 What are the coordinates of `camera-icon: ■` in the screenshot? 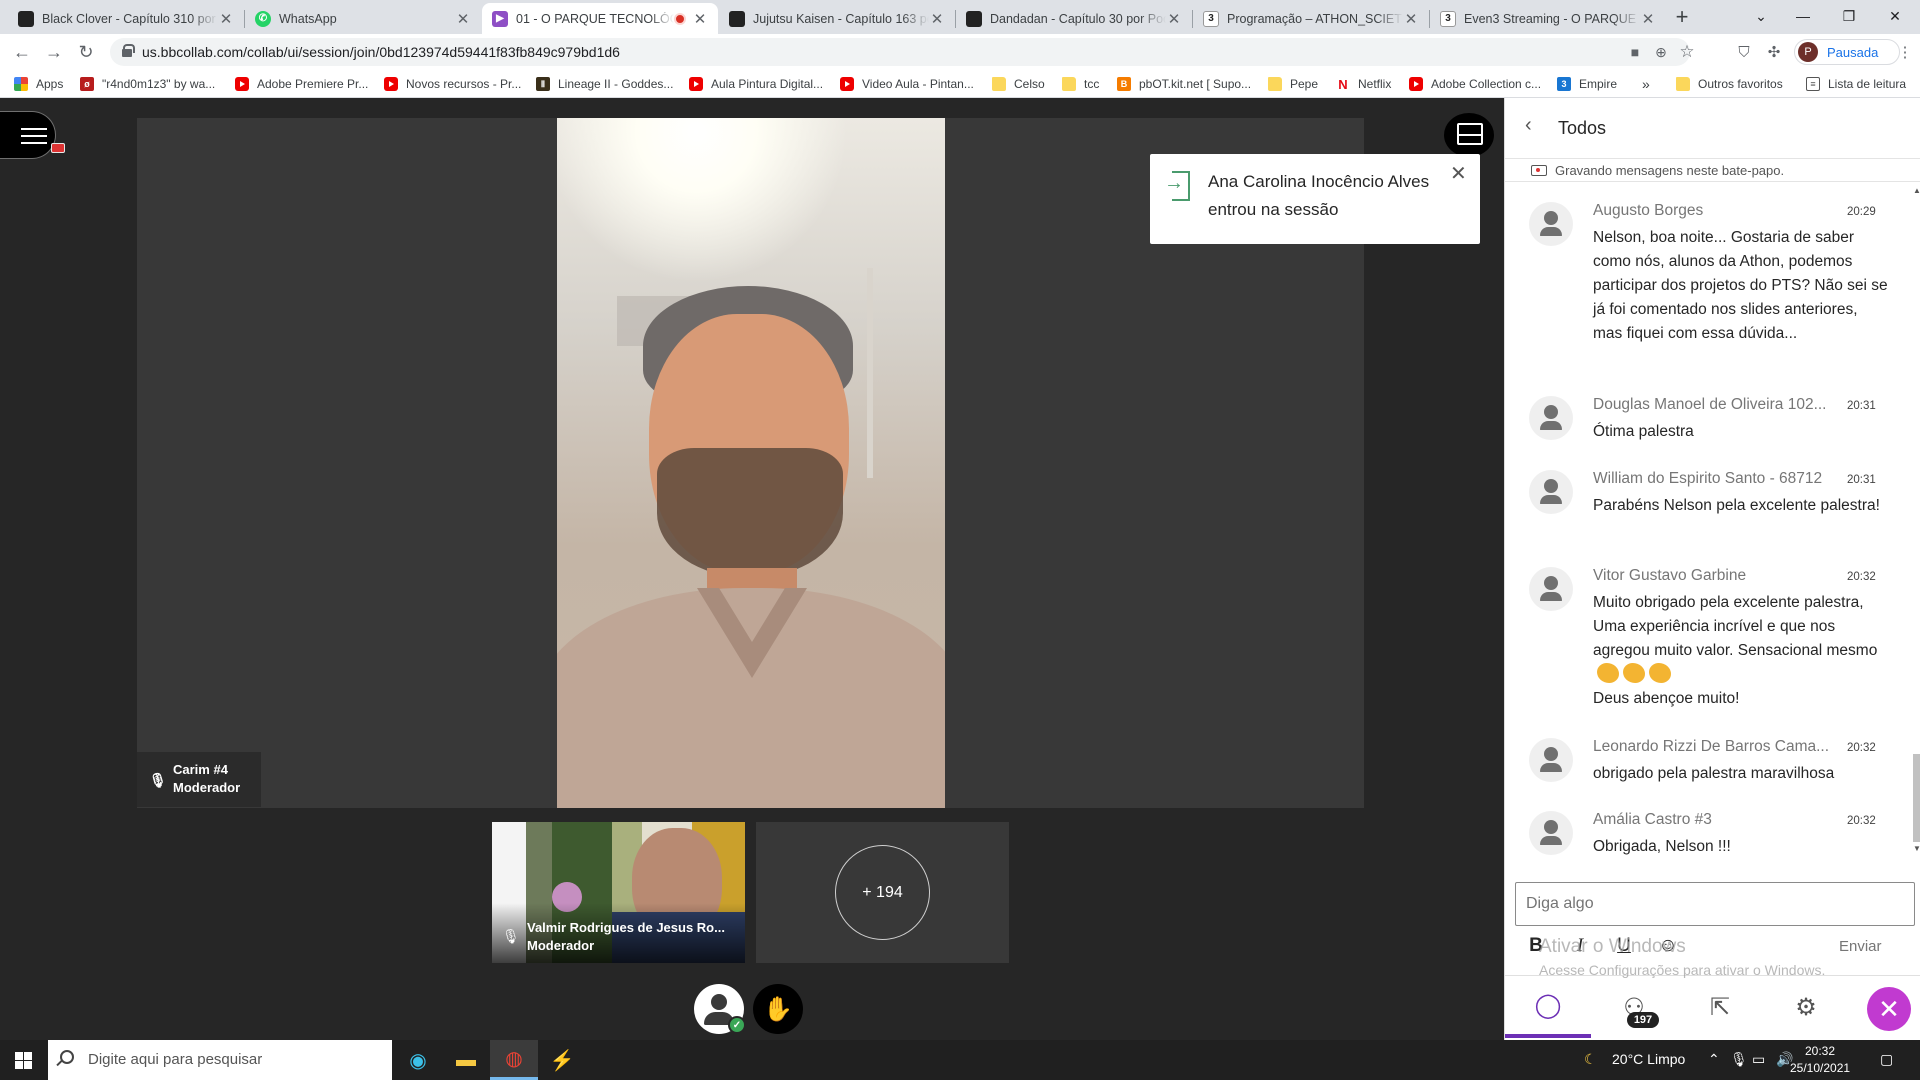 It's located at (1635, 52).